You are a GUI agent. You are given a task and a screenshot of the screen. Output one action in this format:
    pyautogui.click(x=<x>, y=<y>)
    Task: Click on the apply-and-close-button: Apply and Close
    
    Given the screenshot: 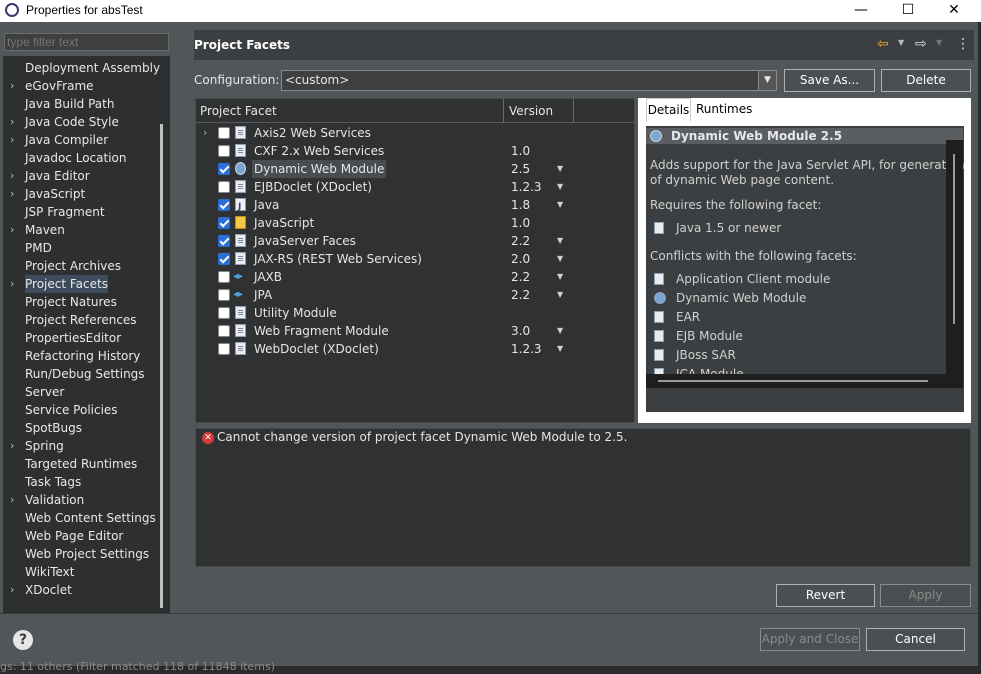 What is the action you would take?
    pyautogui.click(x=810, y=639)
    